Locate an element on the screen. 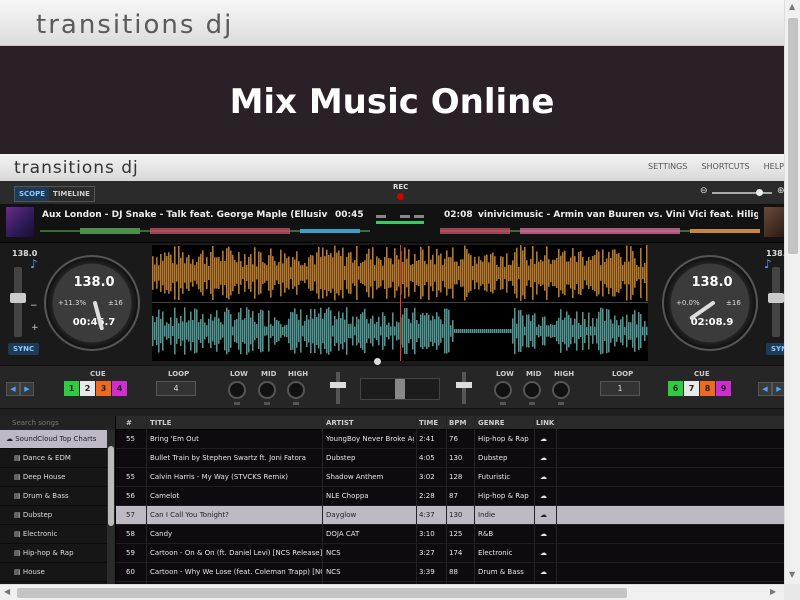 The width and height of the screenshot is (800, 600). scroll-right-icon: ▶ is located at coordinates (773, 591).